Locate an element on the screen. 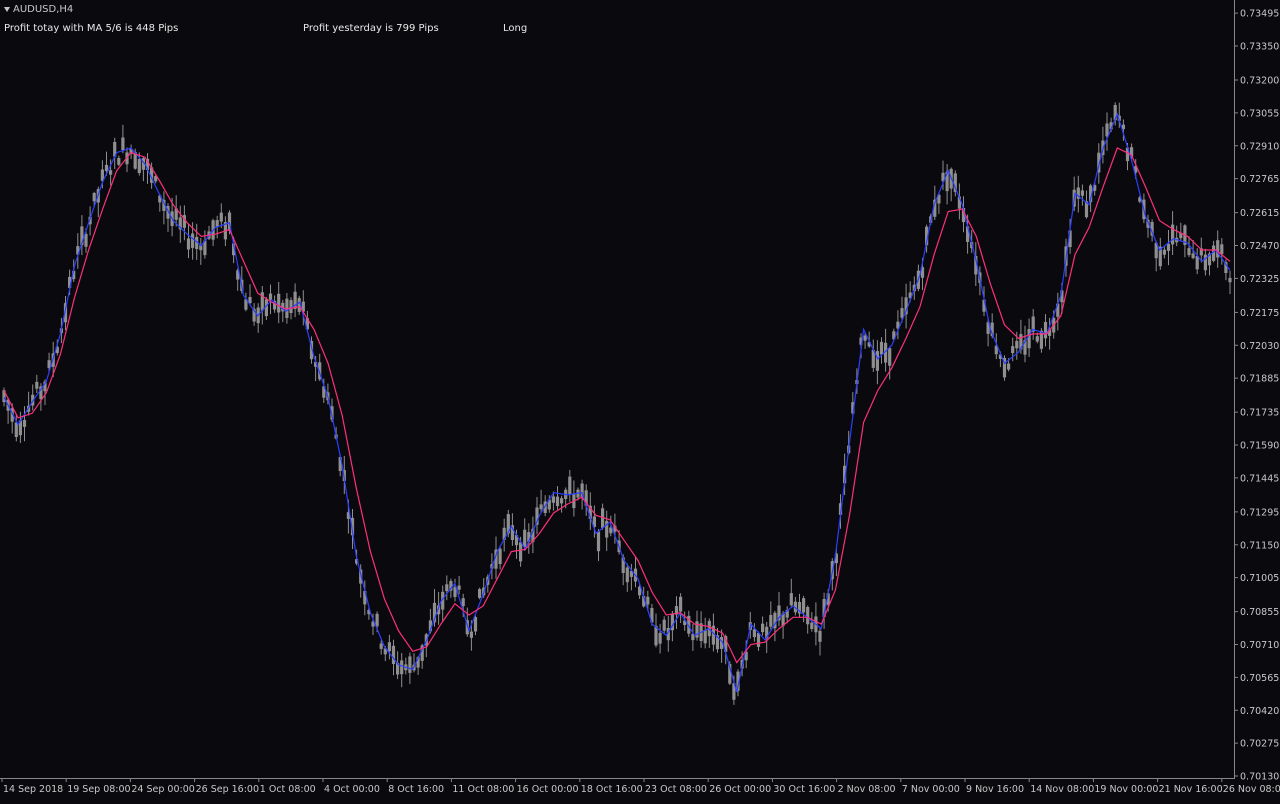  time-tick-label: 14 Sep 2018 is located at coordinates (33, 789).